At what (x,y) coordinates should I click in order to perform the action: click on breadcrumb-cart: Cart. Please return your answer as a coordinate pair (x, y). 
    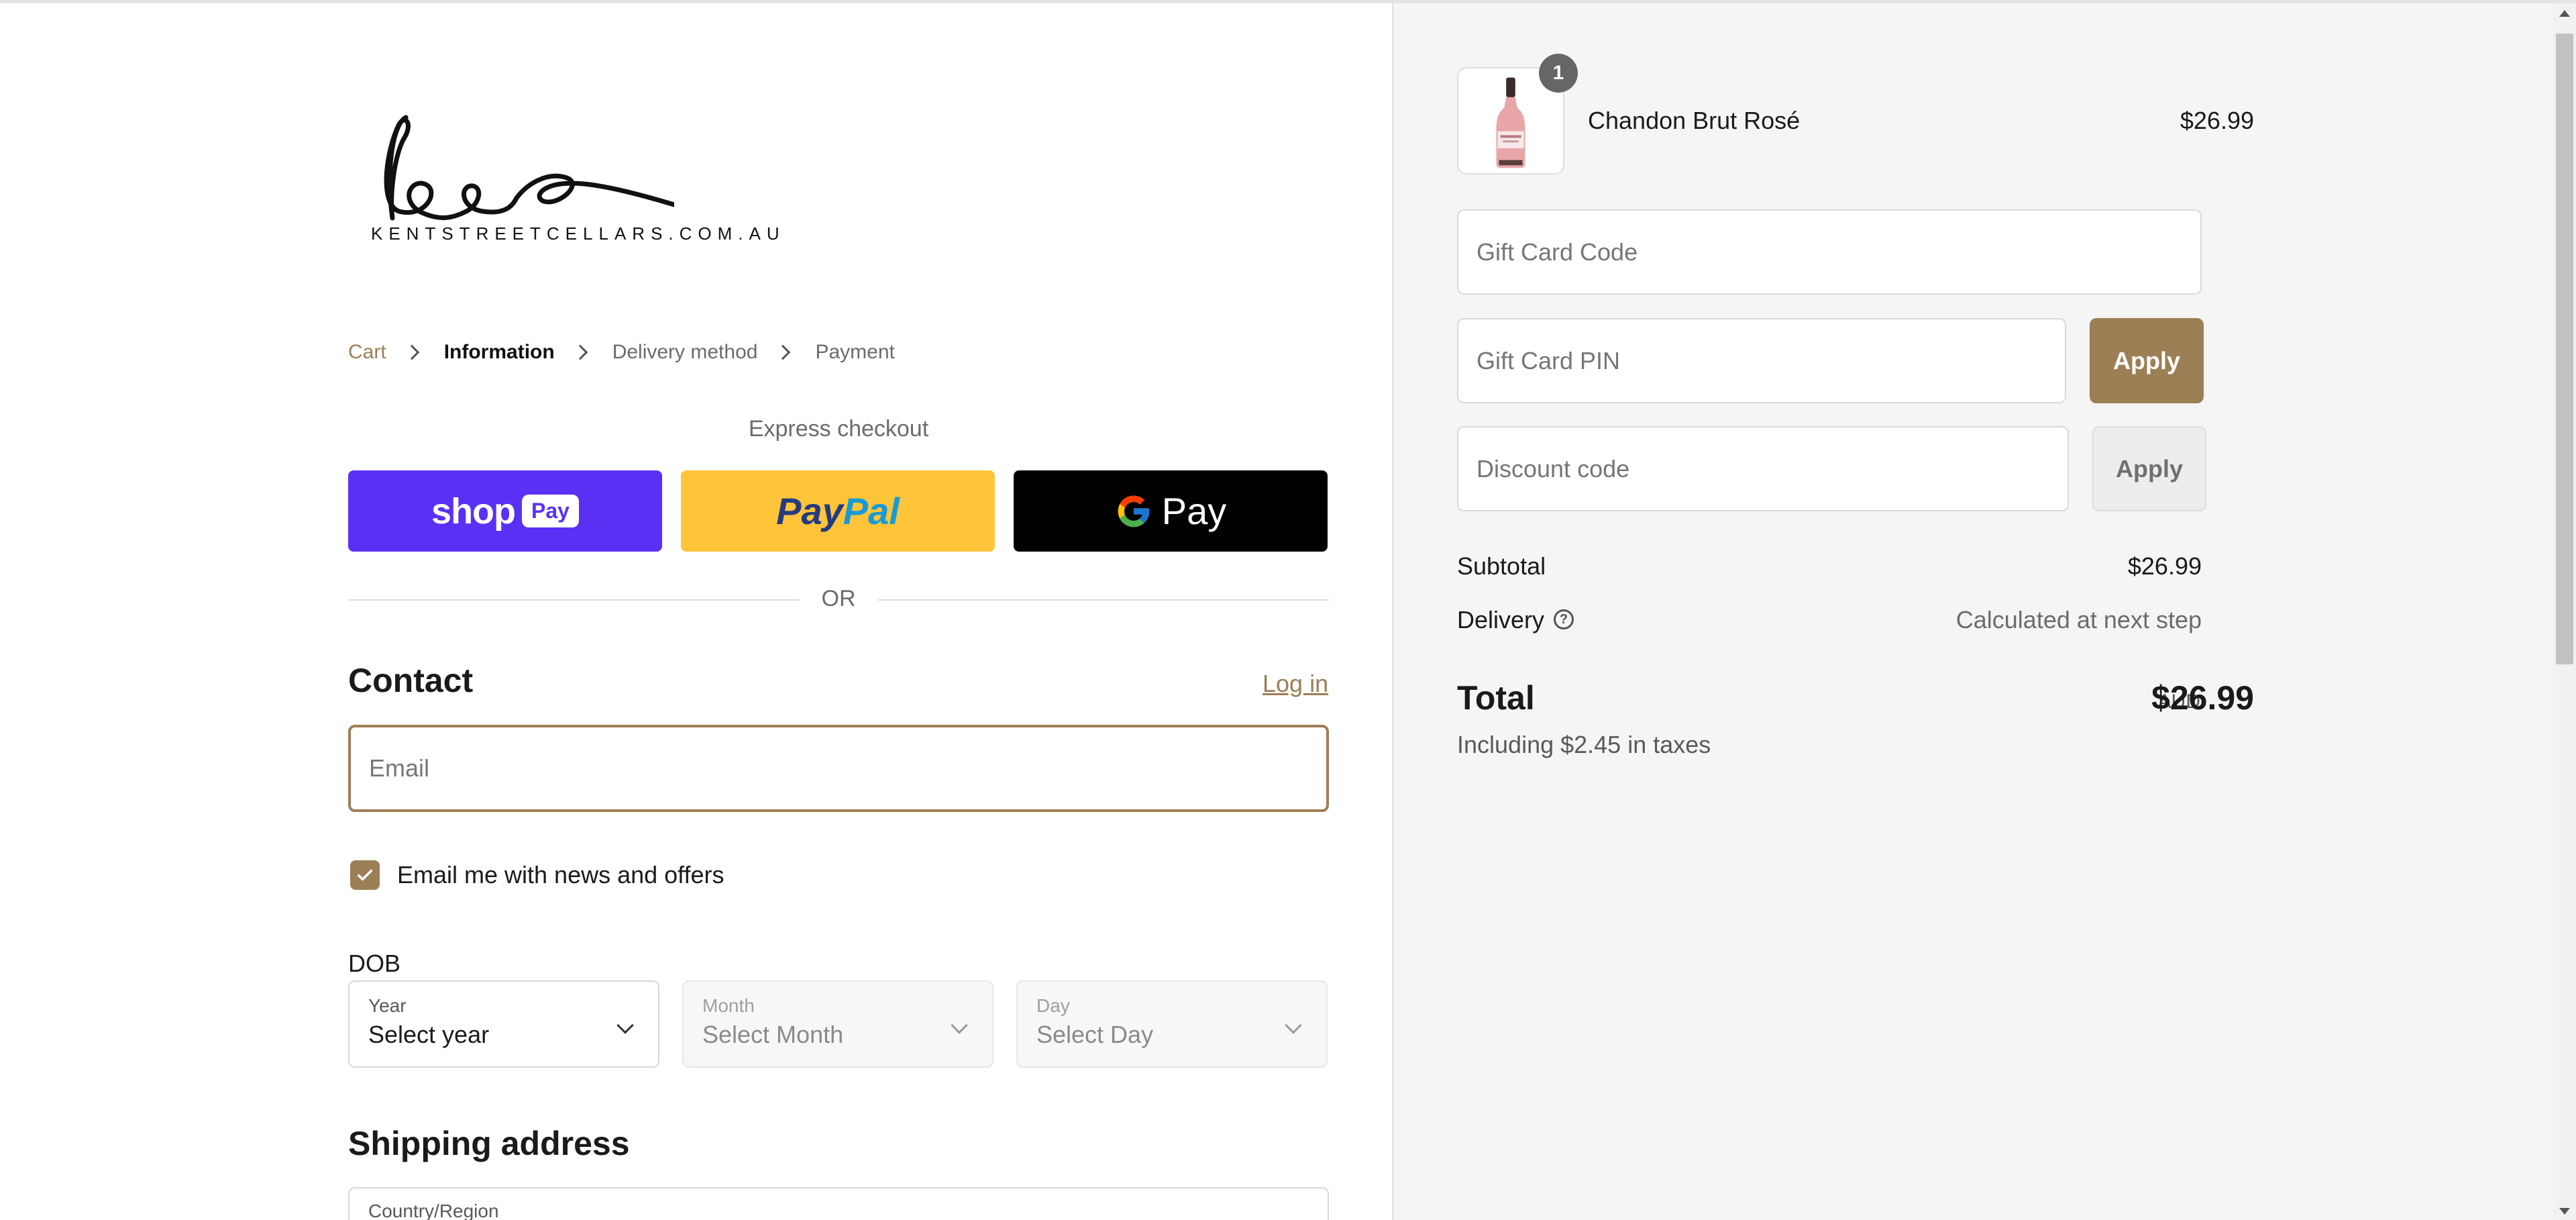
    Looking at the image, I should click on (367, 352).